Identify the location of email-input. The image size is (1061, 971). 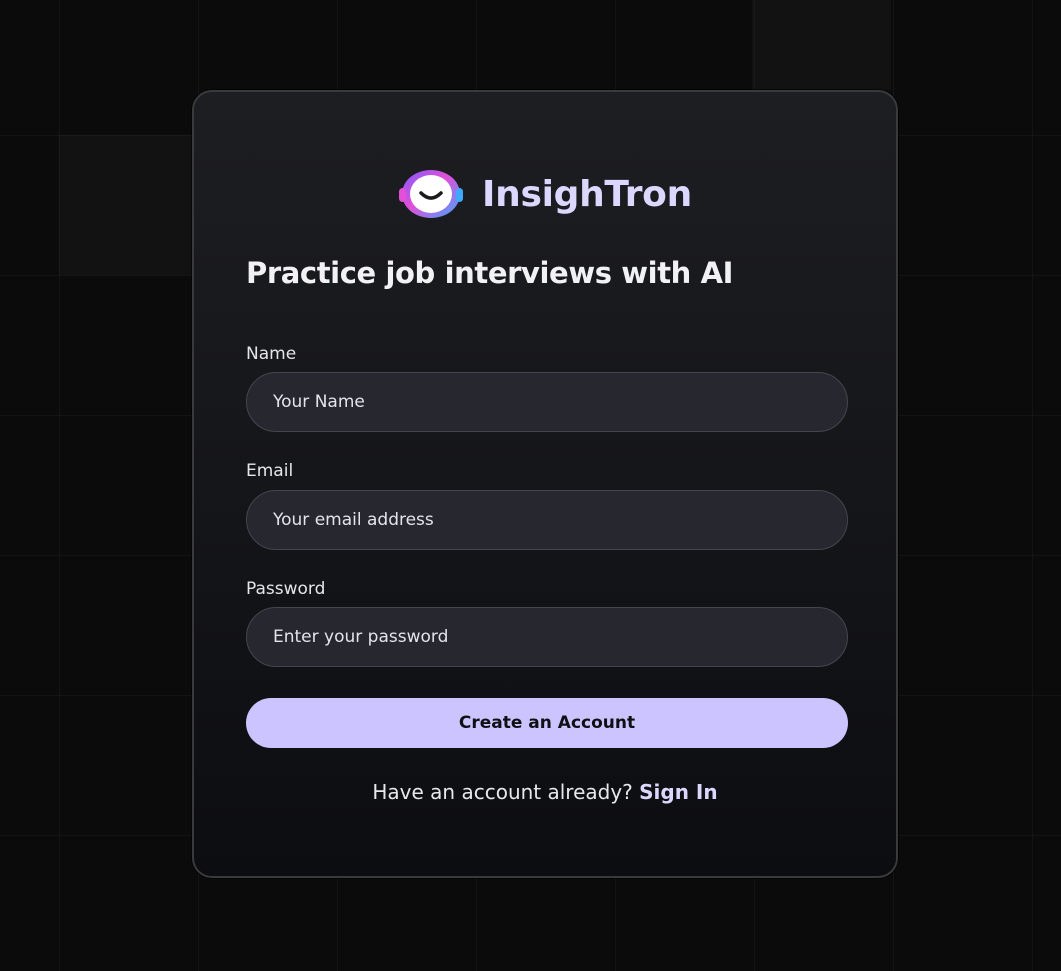
(547, 520).